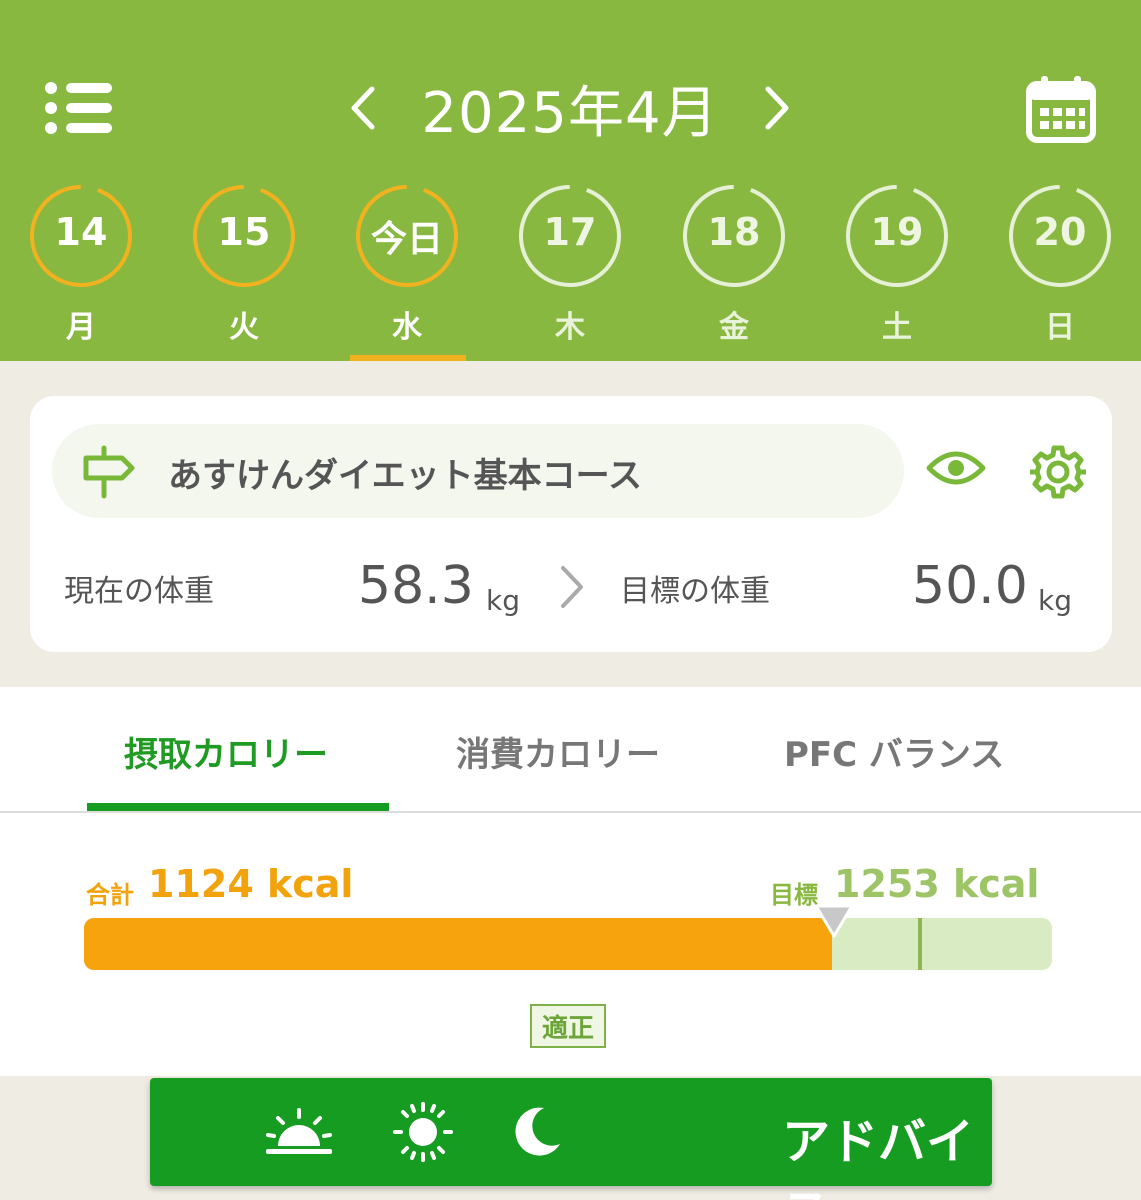 The width and height of the screenshot is (1141, 1200). What do you see at coordinates (81, 232) in the screenshot?
I see `day-number: 14` at bounding box center [81, 232].